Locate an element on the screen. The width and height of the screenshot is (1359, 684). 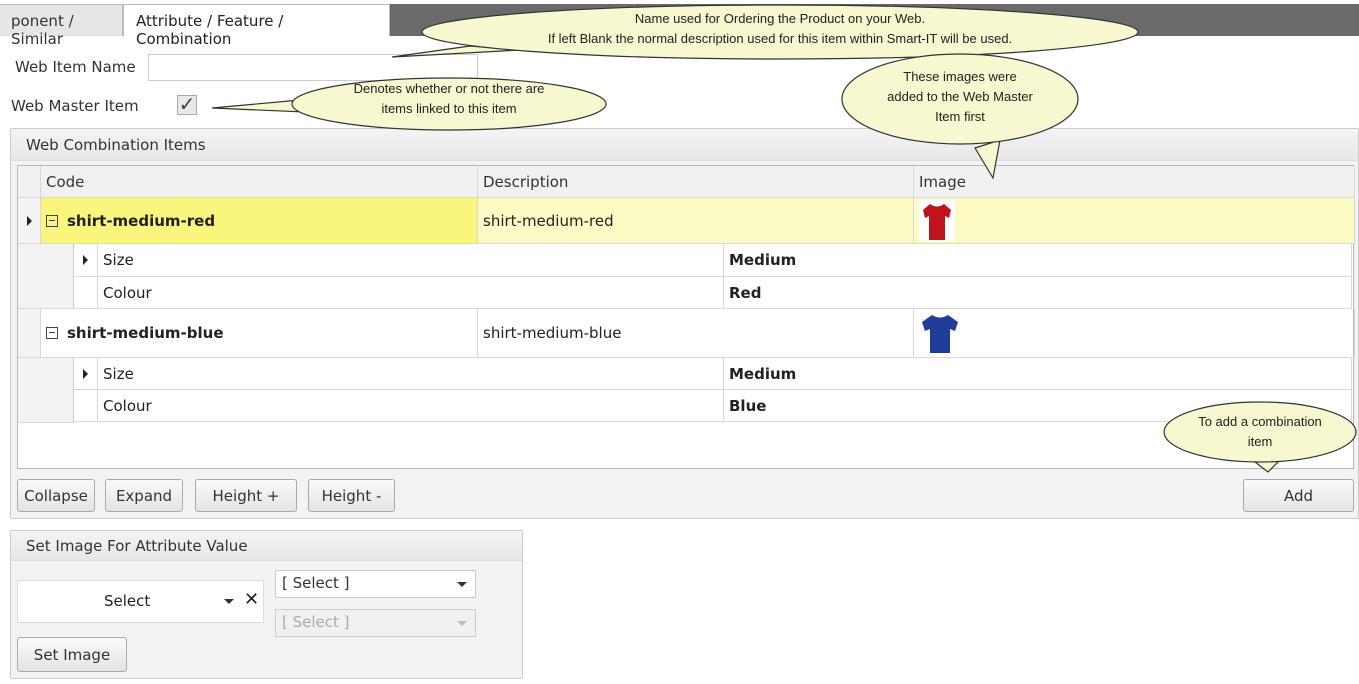
callout-tail is located at coordinates (987, 159).